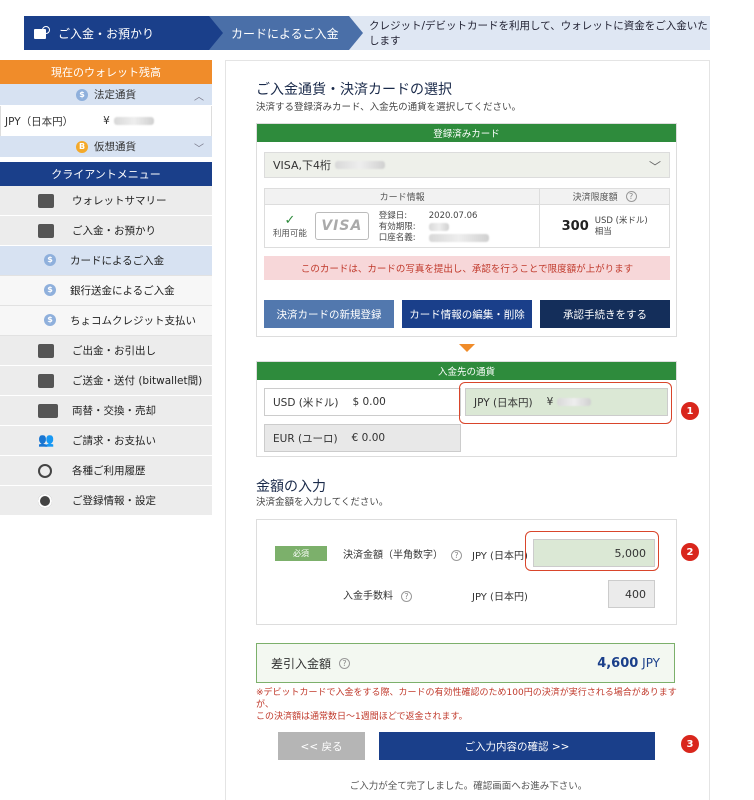 The height and width of the screenshot is (800, 754). I want to click on edit-card-button: カード情報の編集・削除, so click(467, 314).